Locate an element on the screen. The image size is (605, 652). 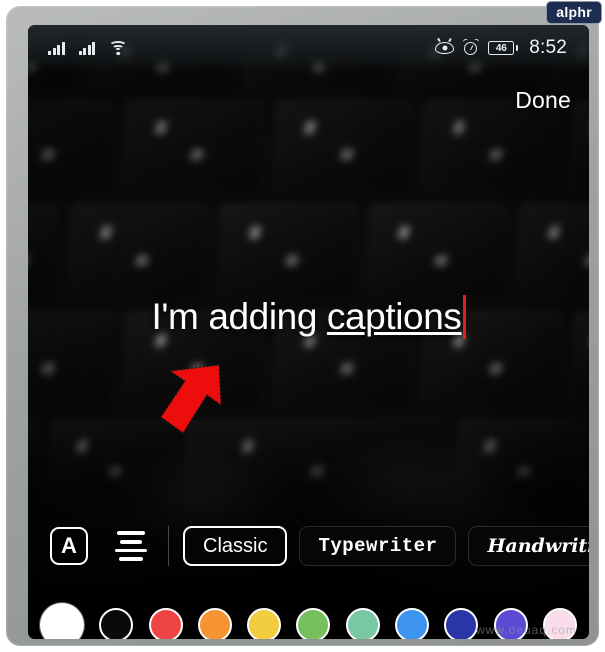
color-swatch-red is located at coordinates (165, 623).